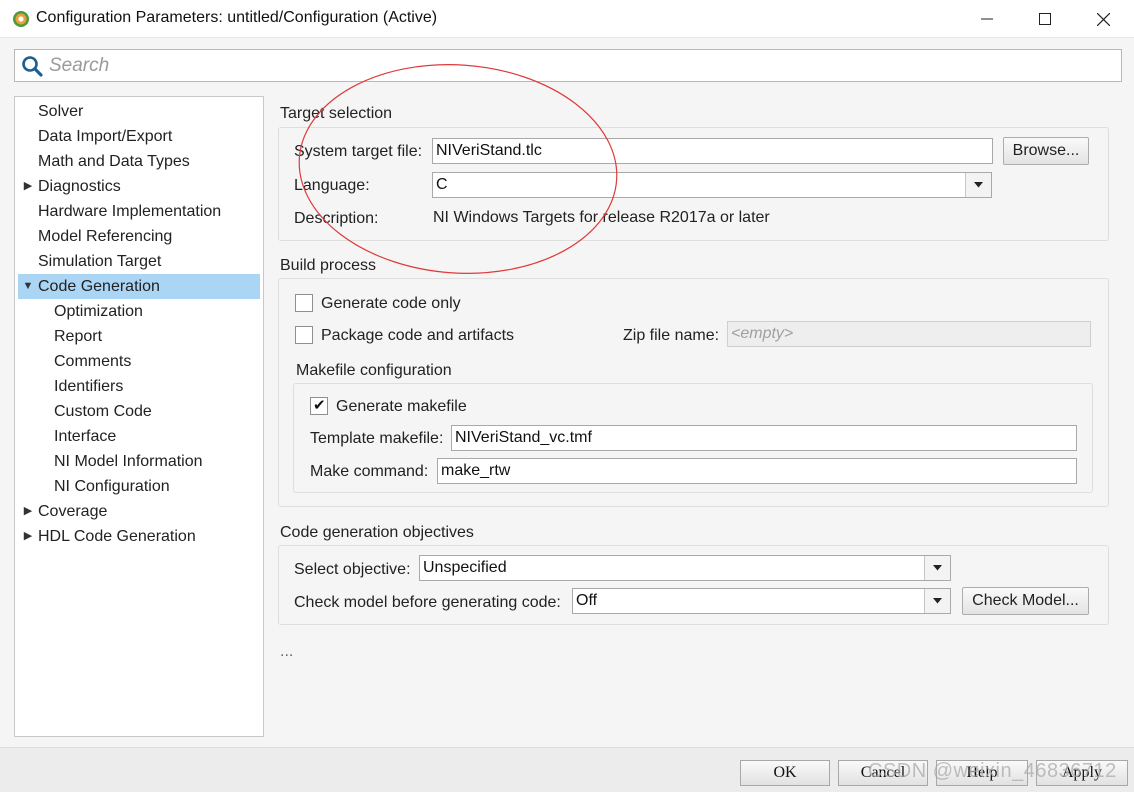 The width and height of the screenshot is (1134, 792). I want to click on checkmark-icon: ✔, so click(319, 405).